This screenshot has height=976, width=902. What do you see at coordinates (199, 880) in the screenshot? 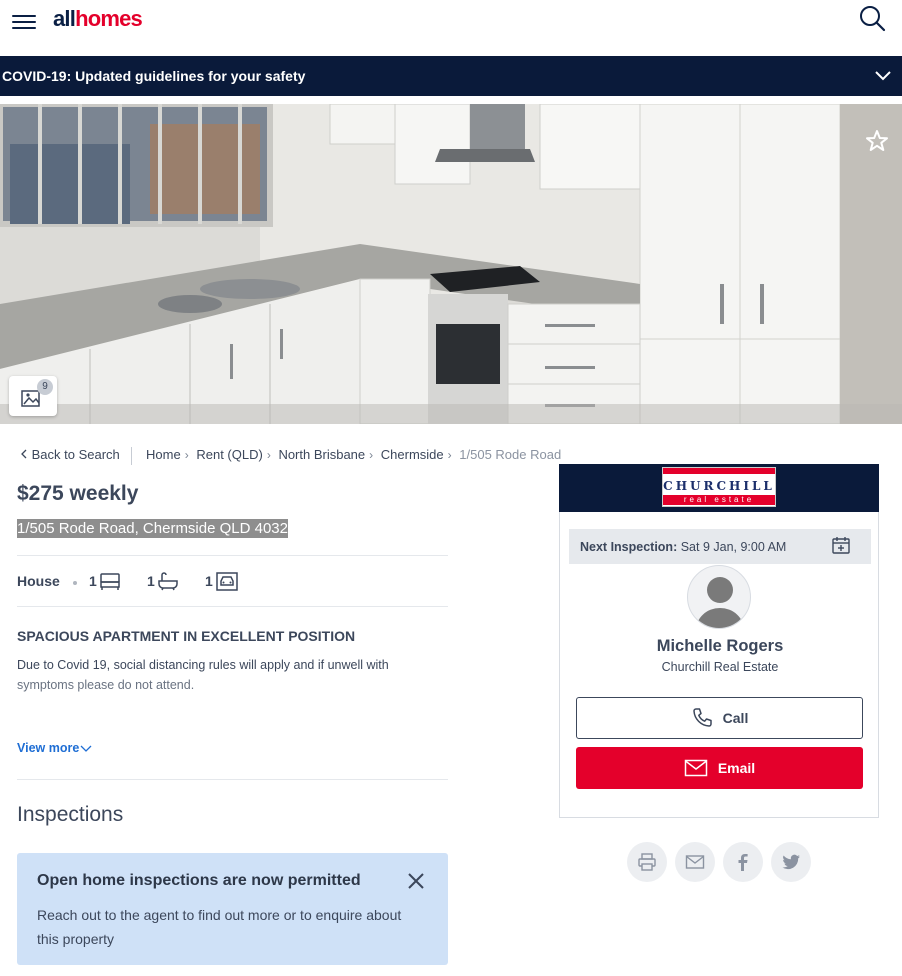
I see `inspection-notice-title: Open home inspections are now permitted` at bounding box center [199, 880].